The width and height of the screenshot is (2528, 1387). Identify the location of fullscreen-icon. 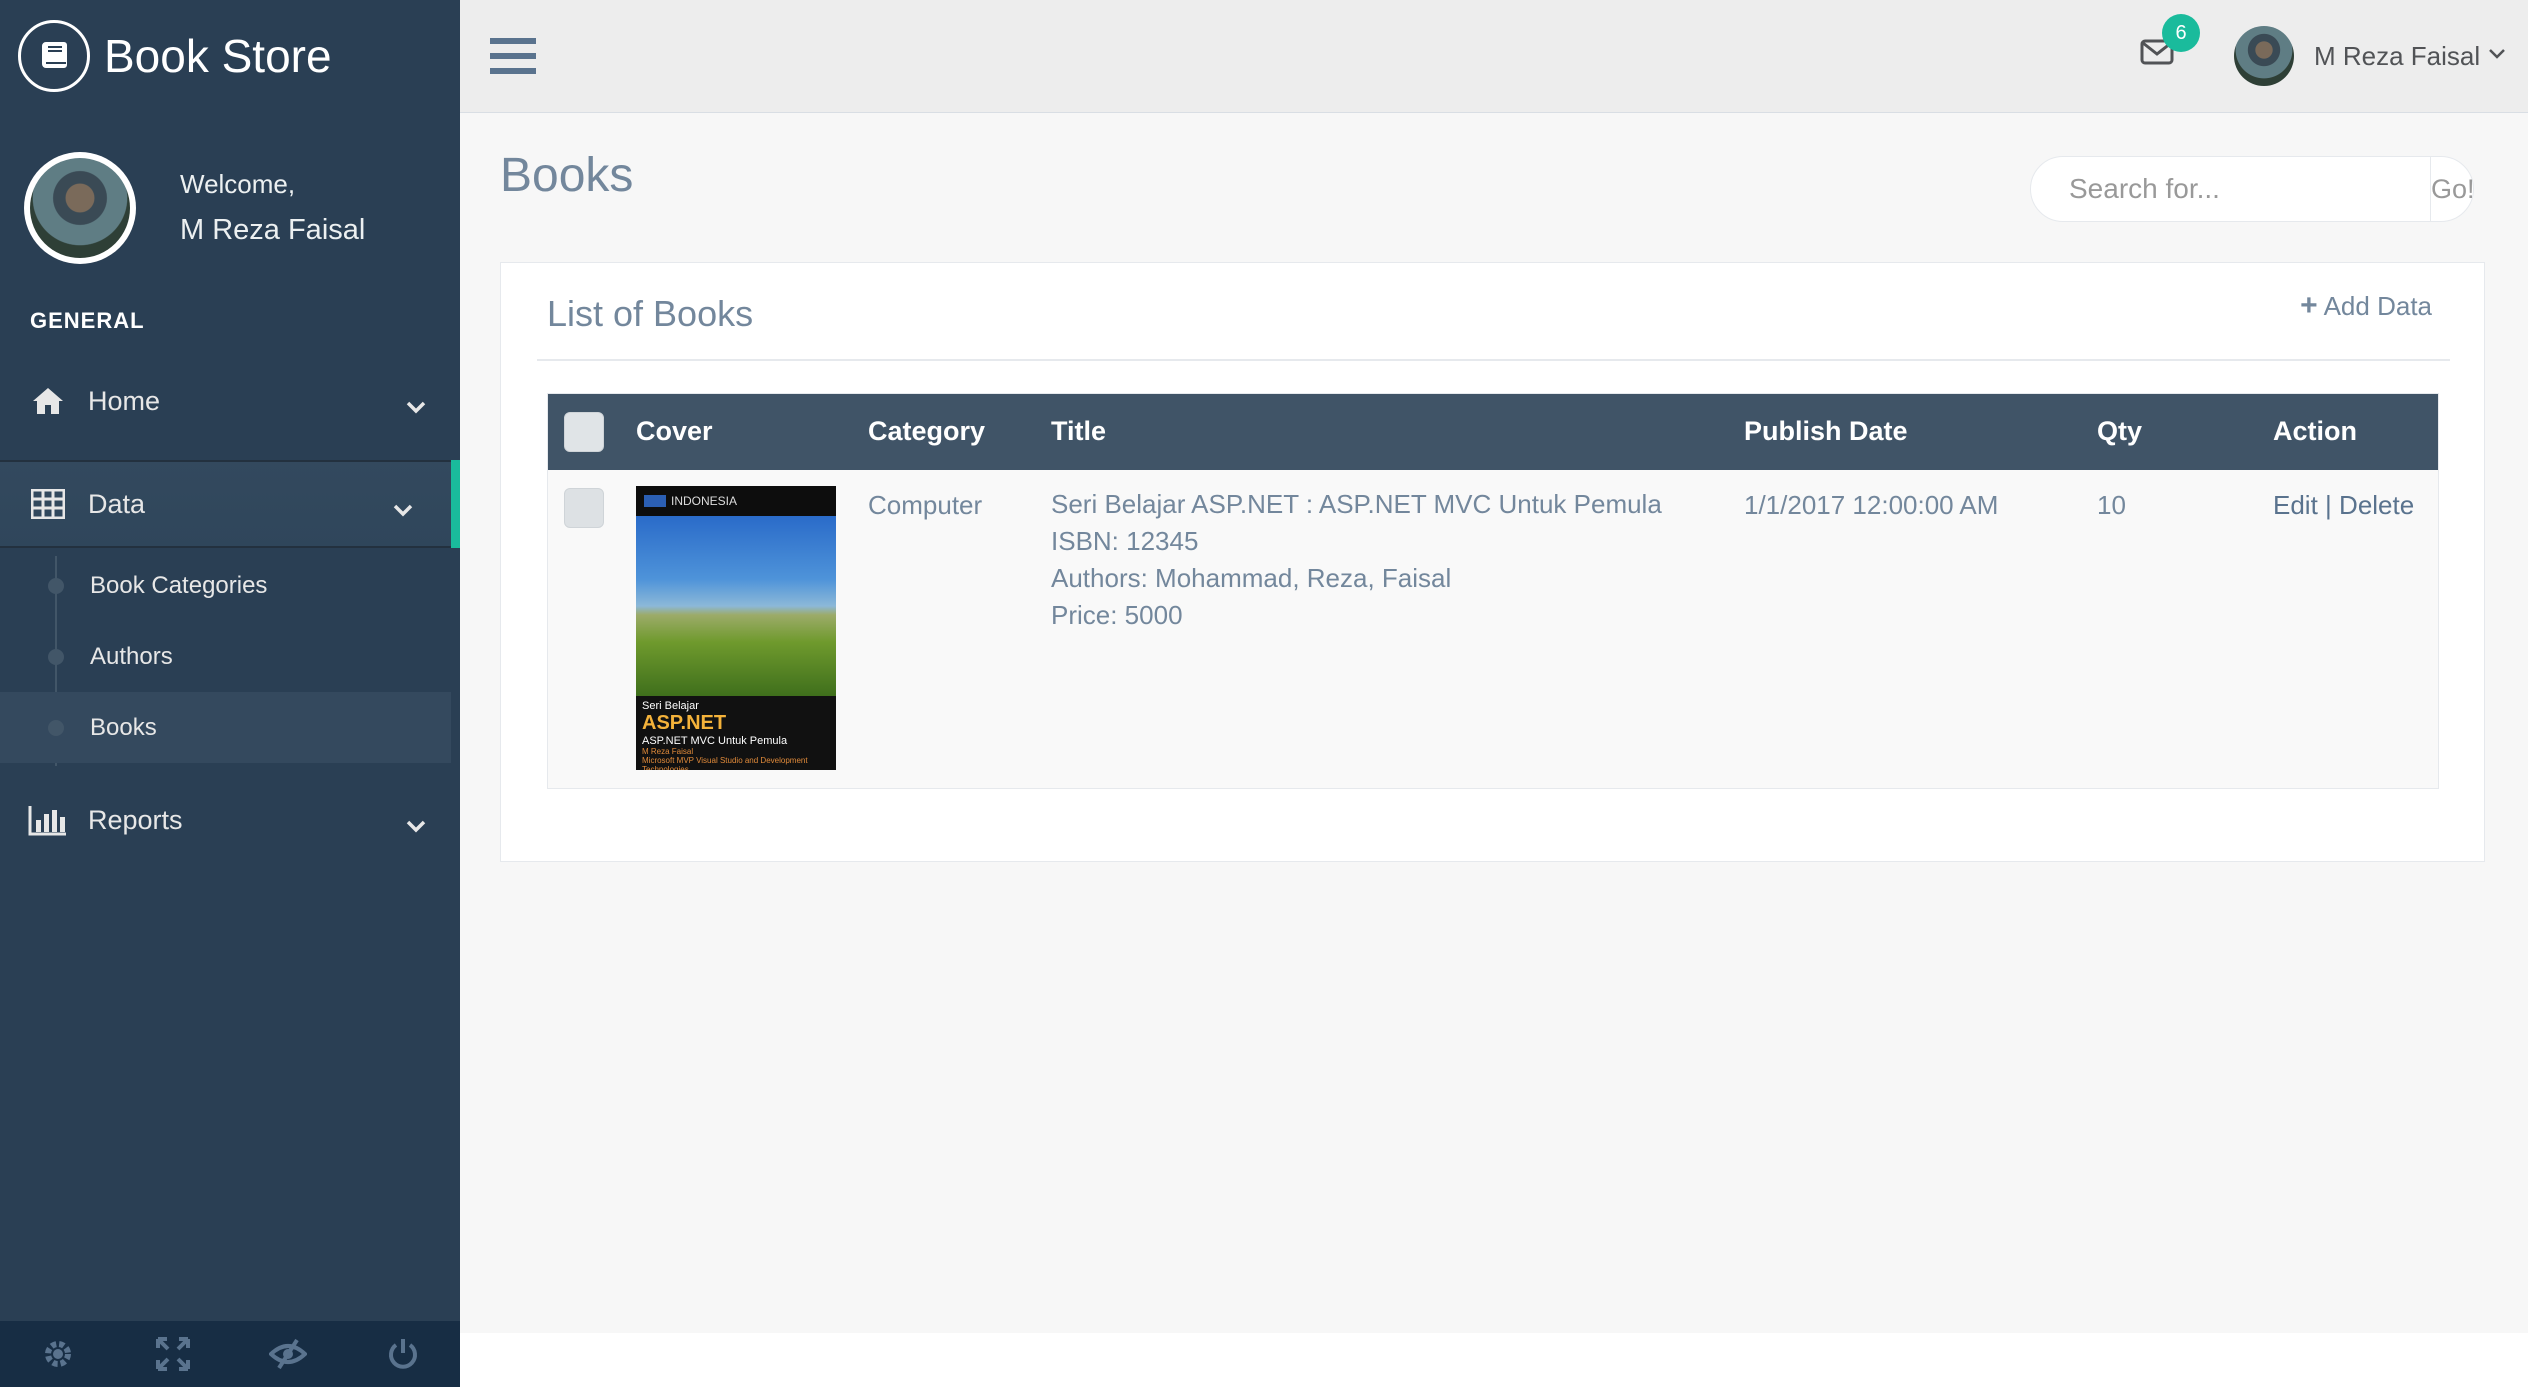
(172, 1354).